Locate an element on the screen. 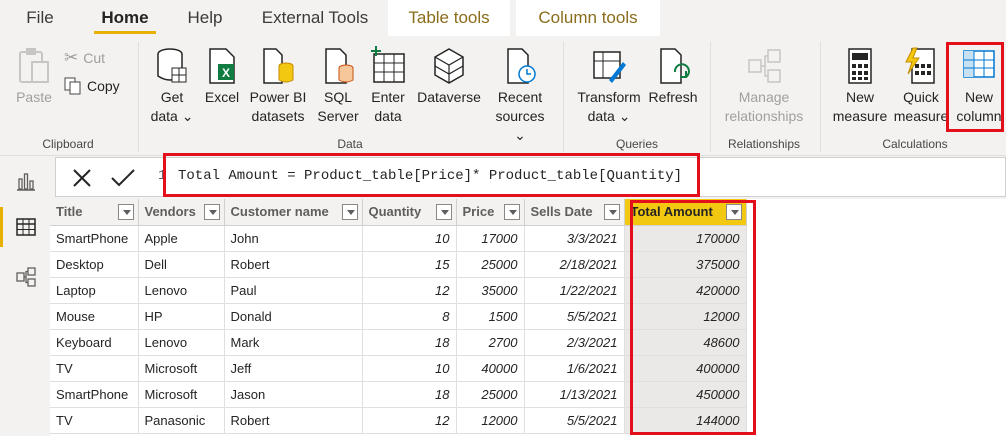 This screenshot has width=1006, height=436. table-cell: Keyboard is located at coordinates (94, 342).